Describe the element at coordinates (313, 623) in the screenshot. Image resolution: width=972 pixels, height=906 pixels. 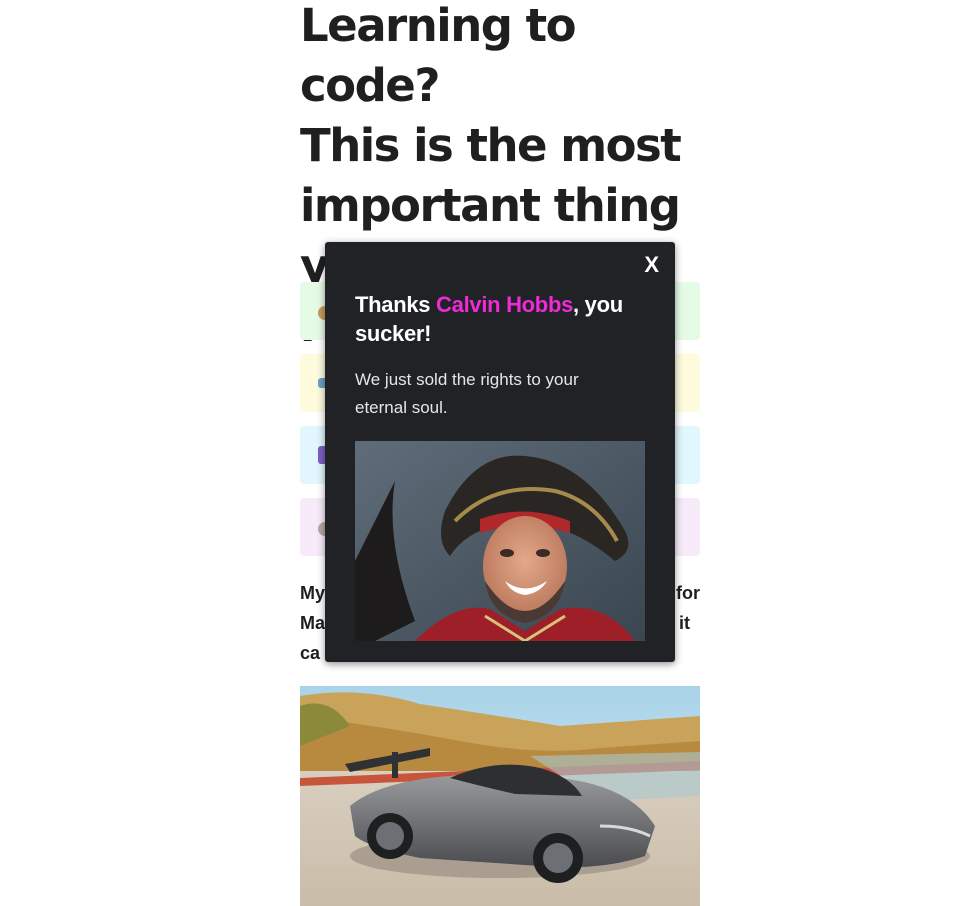
I see `paragraph-line2-start: Ma` at that location.